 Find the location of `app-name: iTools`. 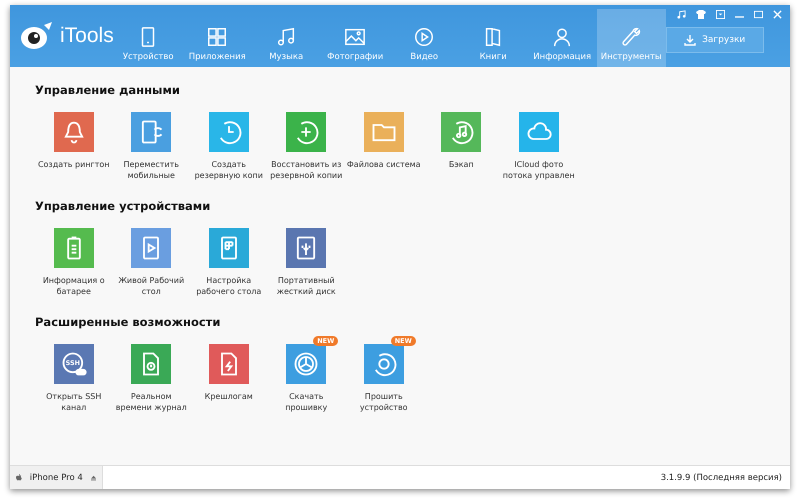

app-name: iTools is located at coordinates (87, 36).